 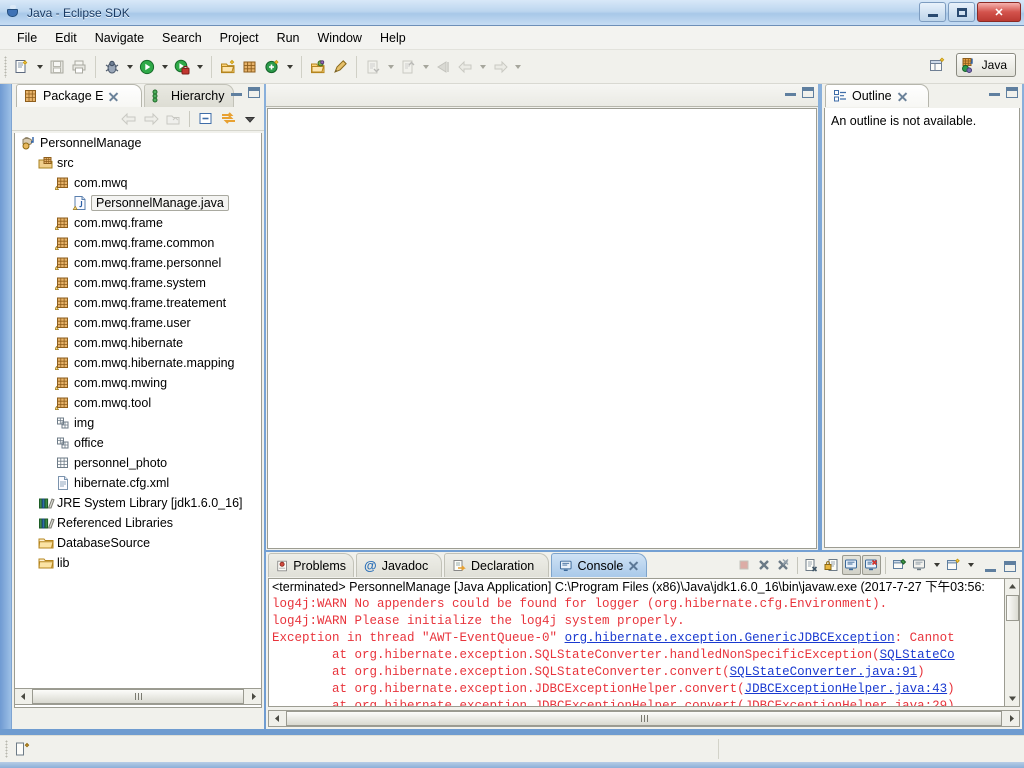 I want to click on tree-item: img, so click(x=138, y=423).